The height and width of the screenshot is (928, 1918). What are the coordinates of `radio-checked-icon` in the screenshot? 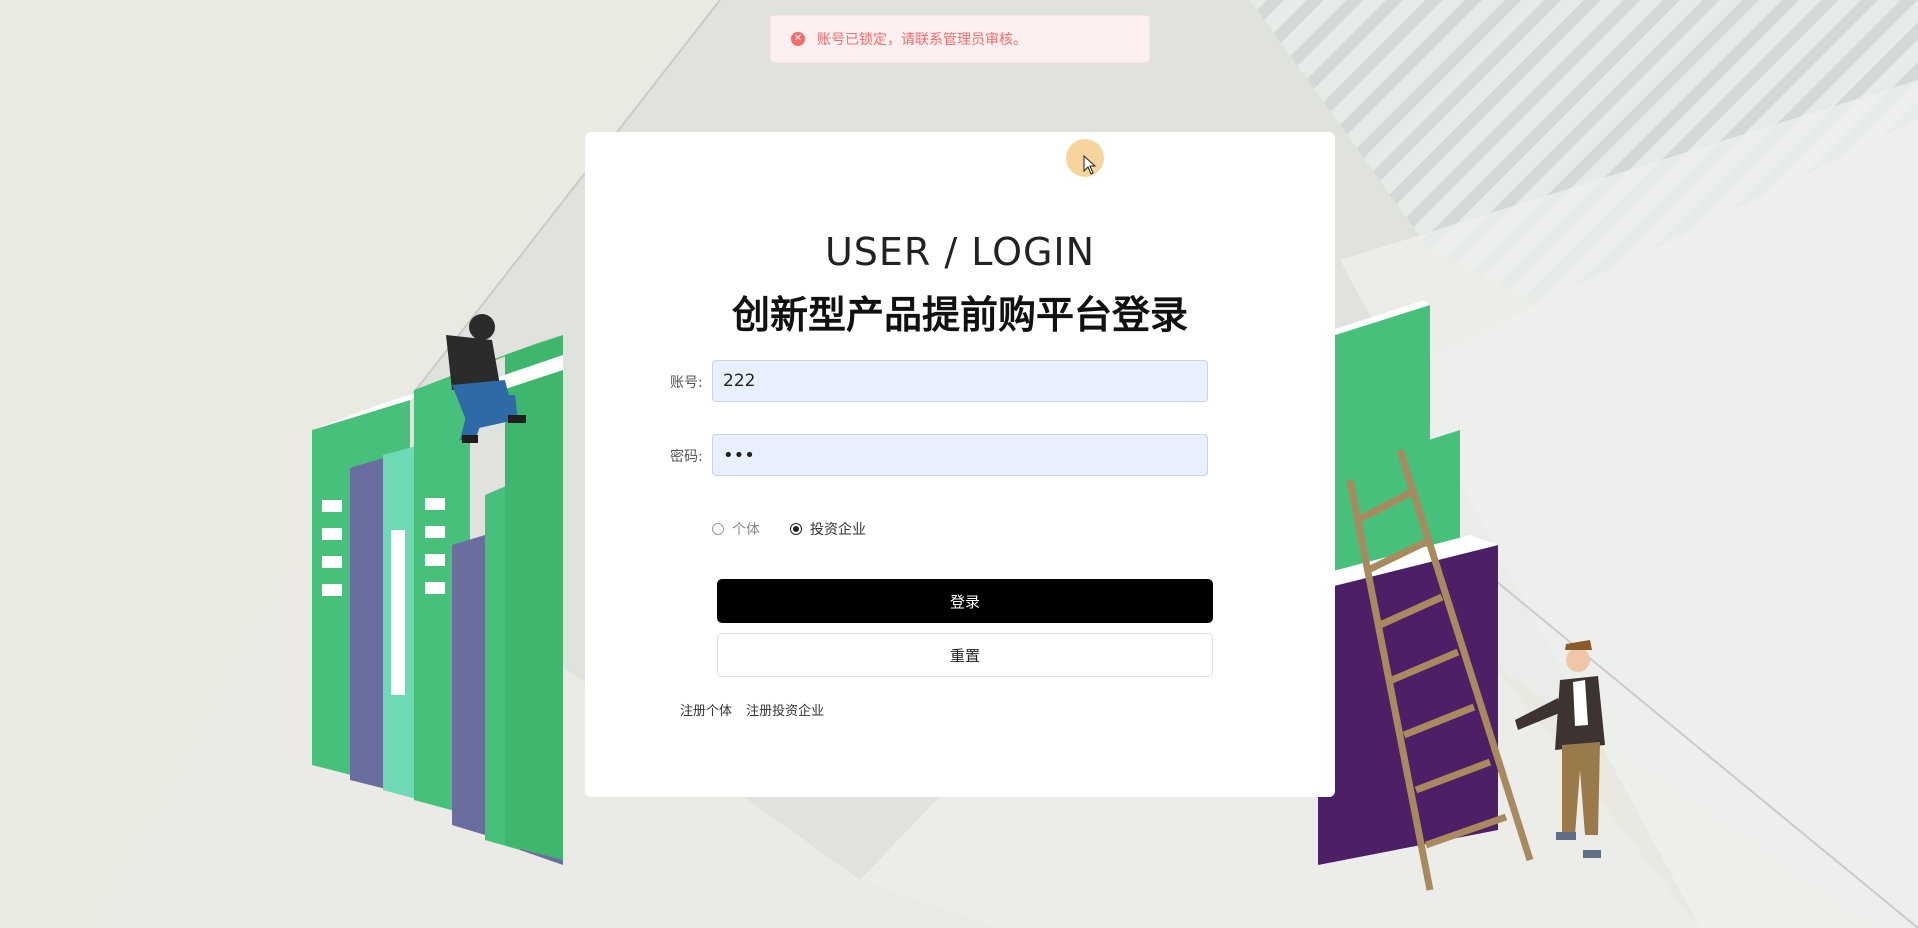 It's located at (796, 529).